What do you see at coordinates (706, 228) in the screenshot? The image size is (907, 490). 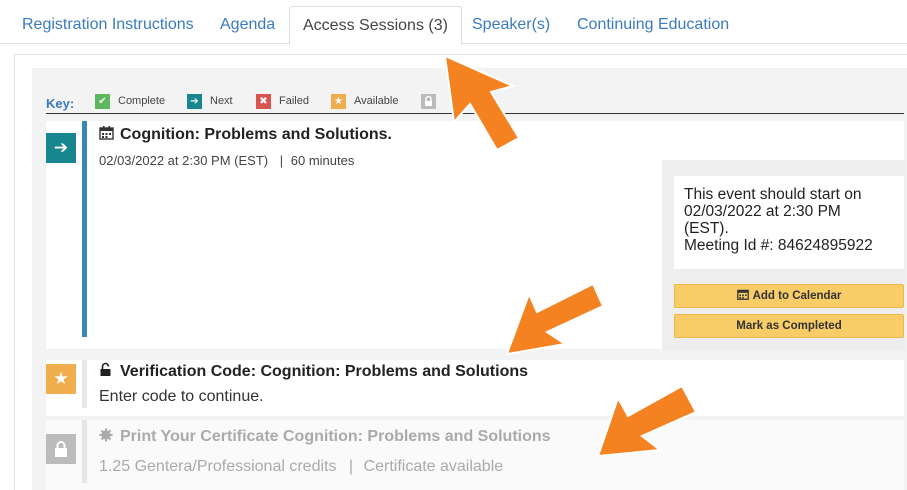 I see `message-line-3: (EST).` at bounding box center [706, 228].